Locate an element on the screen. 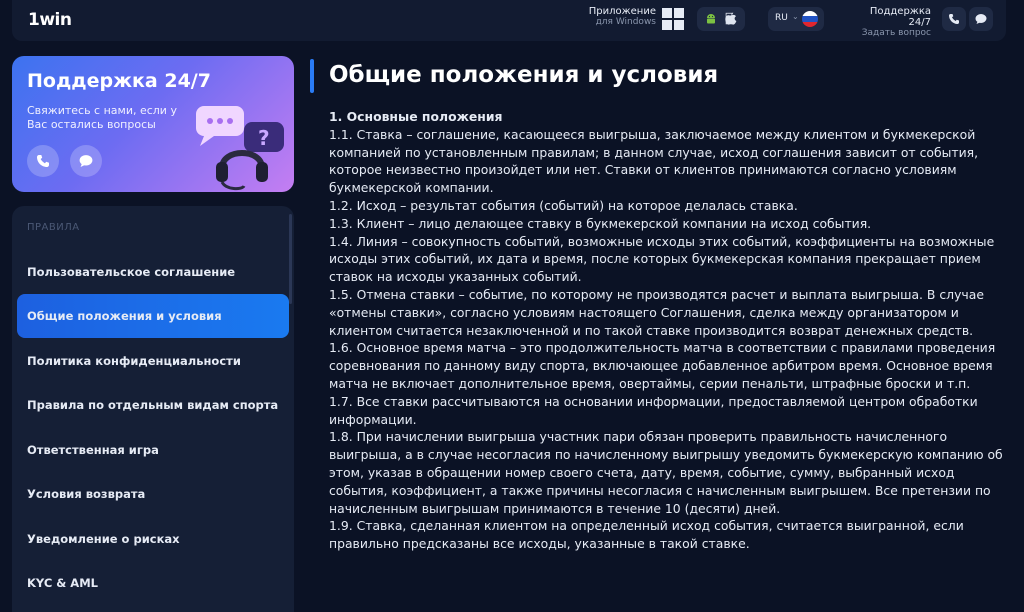 This screenshot has width=1024, height=612. windows-app-link: Приложение для Windows is located at coordinates (622, 16).